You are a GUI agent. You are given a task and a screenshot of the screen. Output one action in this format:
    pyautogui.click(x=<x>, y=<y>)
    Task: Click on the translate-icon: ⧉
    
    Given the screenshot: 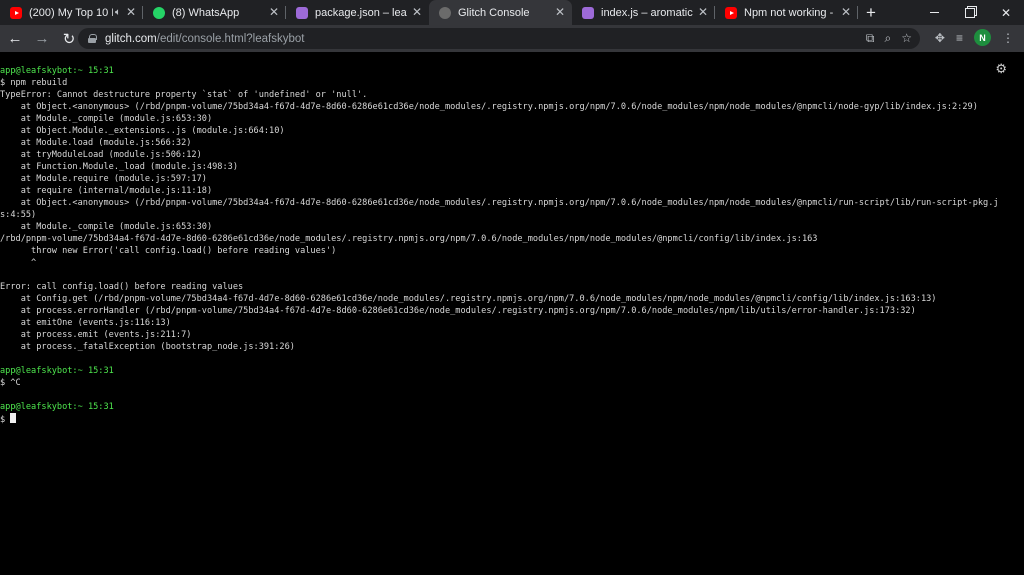 What is the action you would take?
    pyautogui.click(x=870, y=38)
    